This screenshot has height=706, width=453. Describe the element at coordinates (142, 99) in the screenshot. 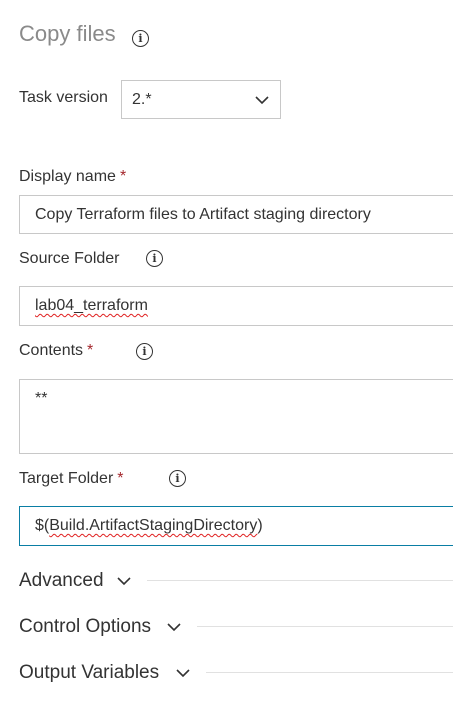

I see `task-version-value: 2.*` at that location.